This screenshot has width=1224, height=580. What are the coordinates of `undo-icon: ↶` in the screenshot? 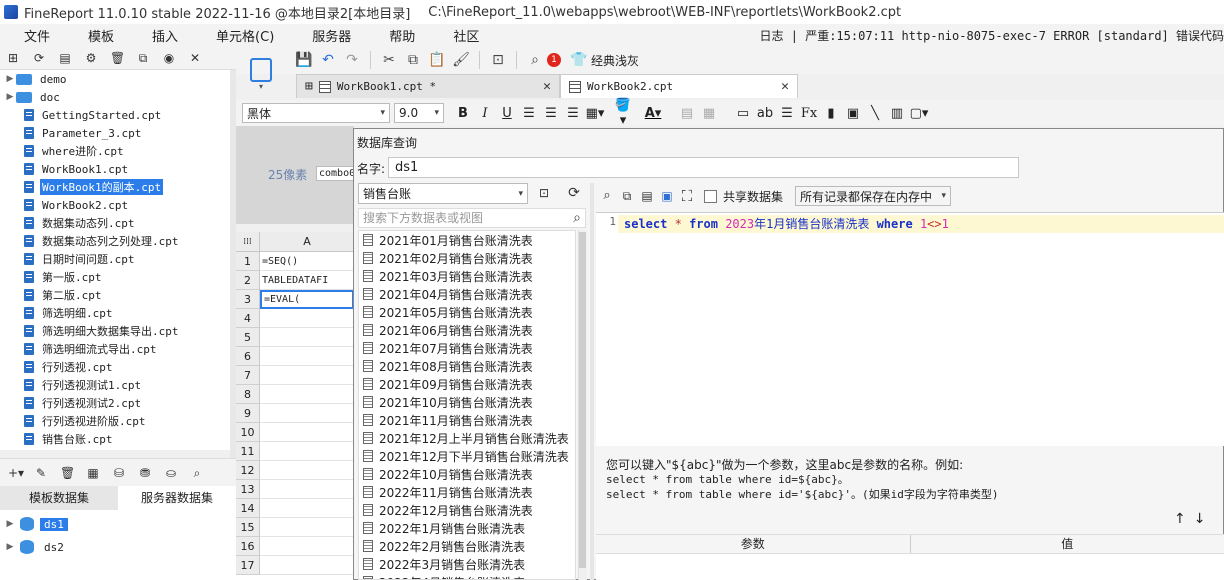 It's located at (328, 60).